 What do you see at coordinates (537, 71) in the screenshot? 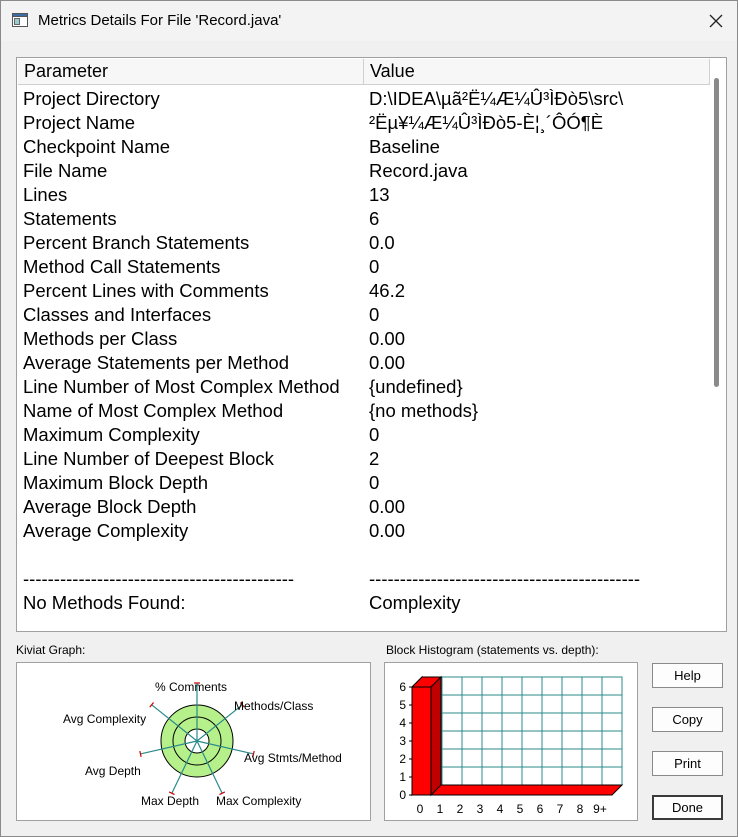
I see `column-header-value: Value` at bounding box center [537, 71].